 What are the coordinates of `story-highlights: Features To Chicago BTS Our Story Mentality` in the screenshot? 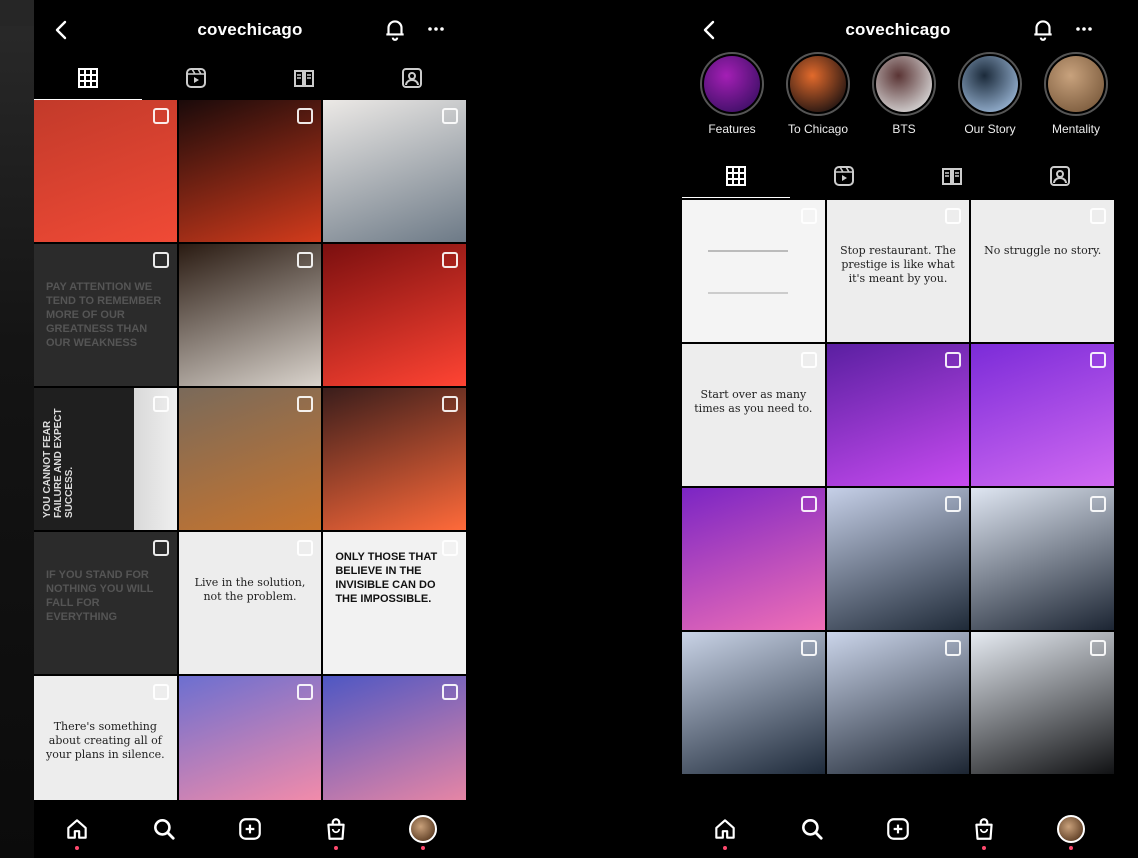 It's located at (905, 97).